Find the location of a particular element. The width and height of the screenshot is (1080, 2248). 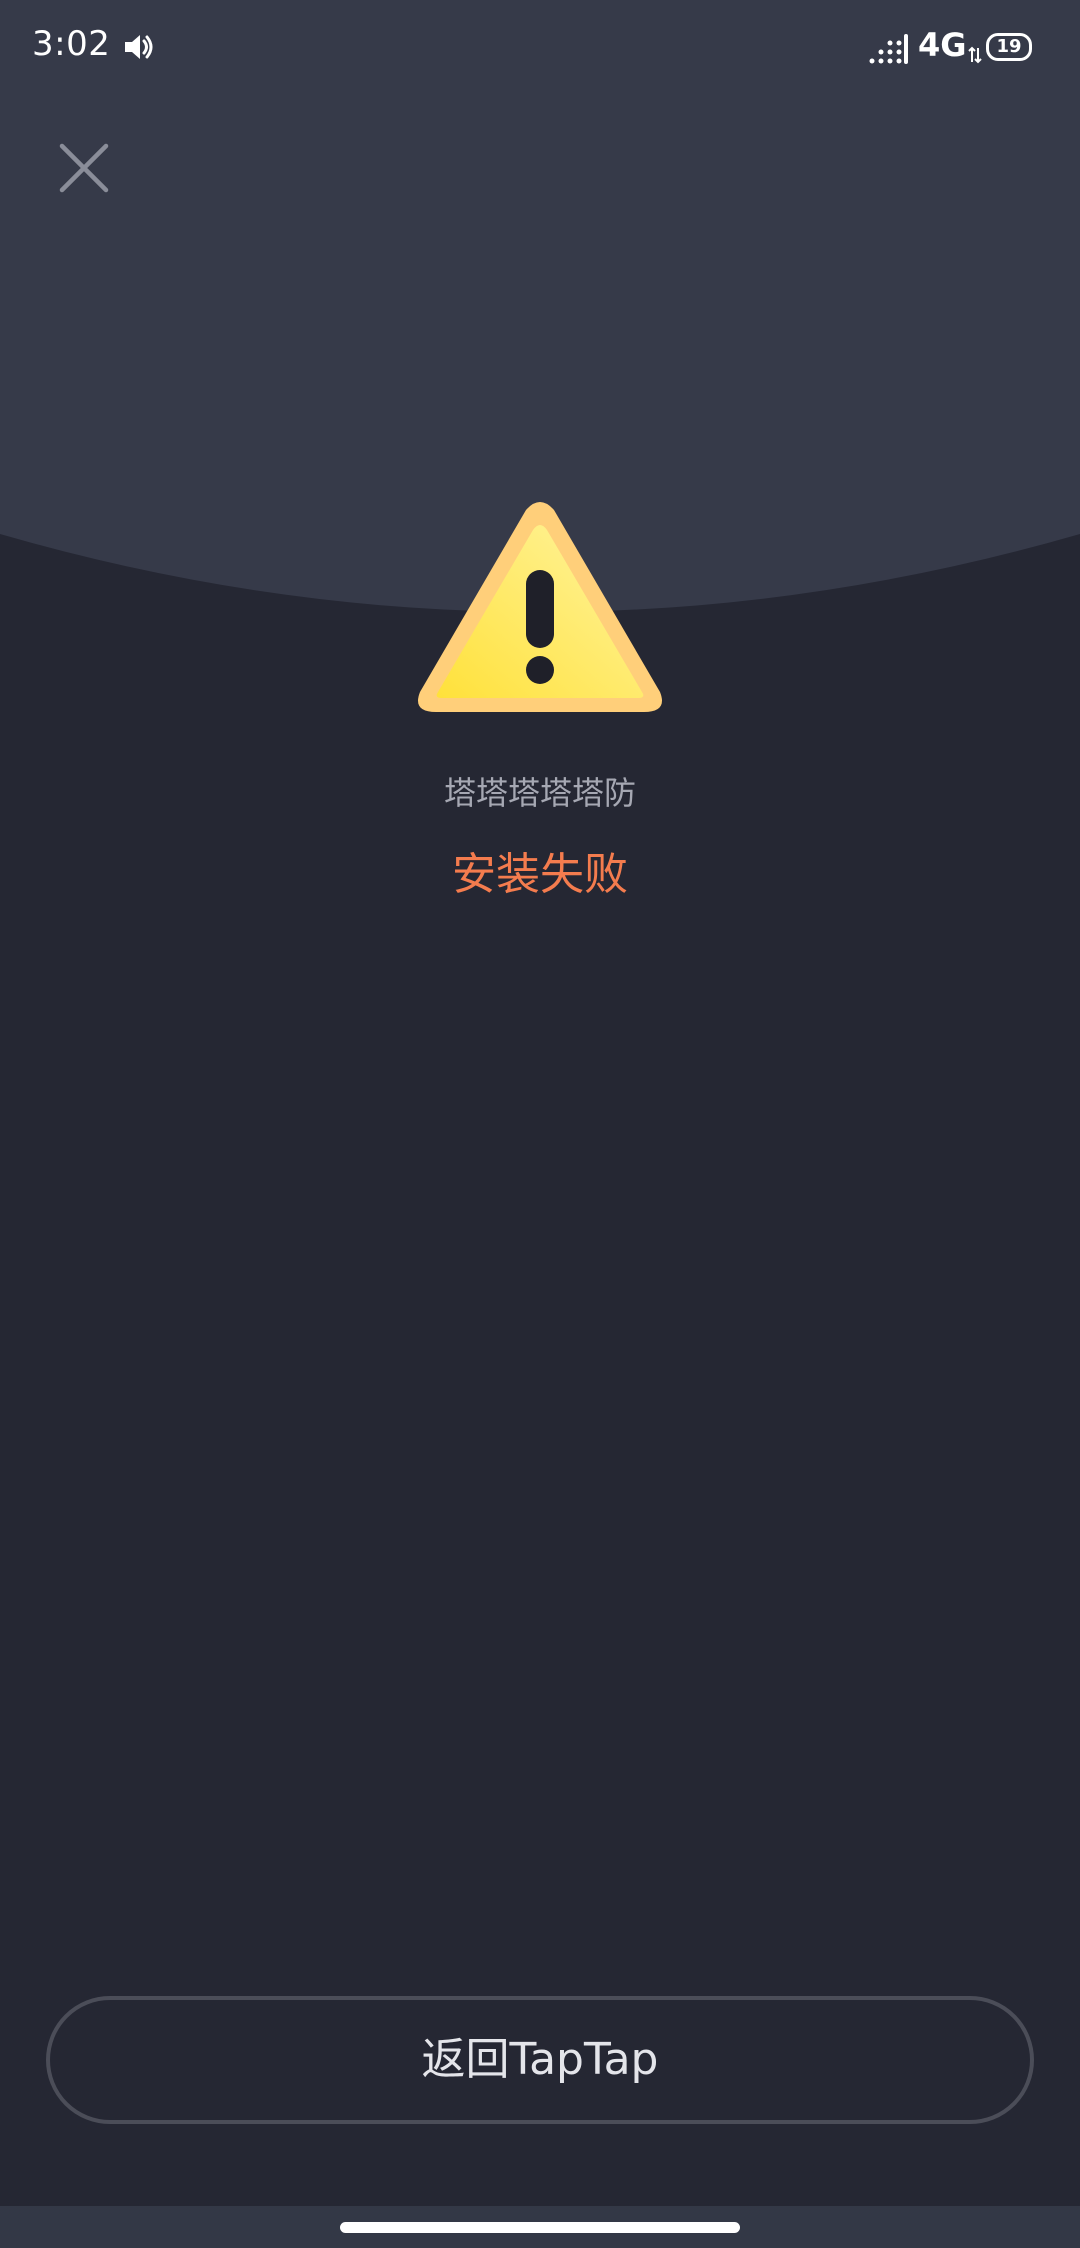

return-taptap-button: 返回TapTap is located at coordinates (540, 2060).